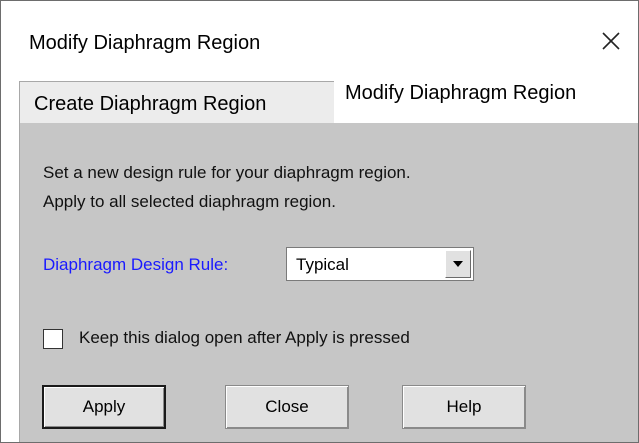  I want to click on keep-open-checkbox, so click(53, 339).